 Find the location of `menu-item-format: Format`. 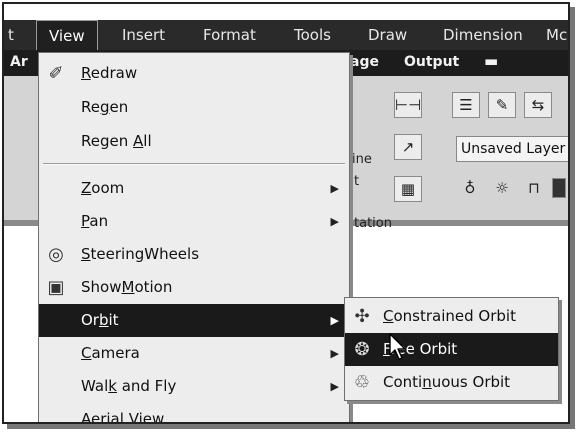

menu-item-format: Format is located at coordinates (229, 35).